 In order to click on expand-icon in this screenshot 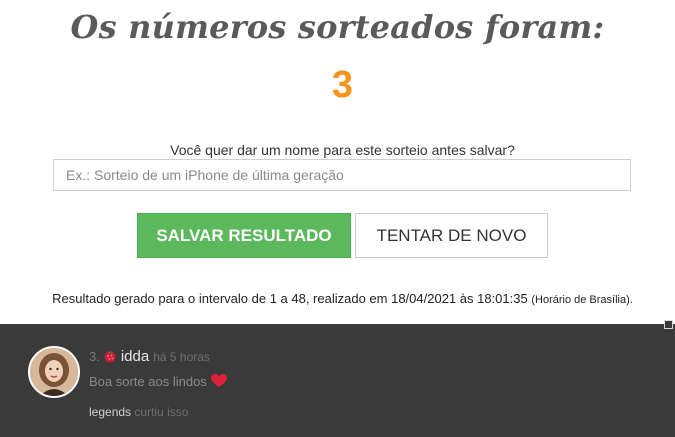, I will do `click(668, 324)`.